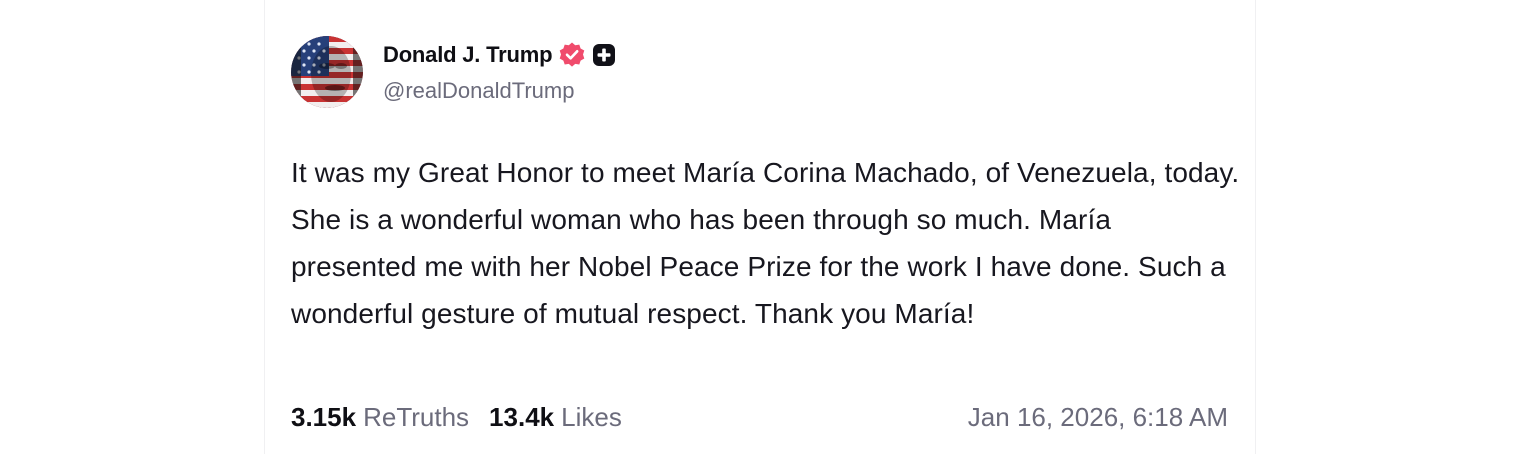 The width and height of the screenshot is (1536, 454). I want to click on author-name-row: Donald J. Trump, so click(499, 55).